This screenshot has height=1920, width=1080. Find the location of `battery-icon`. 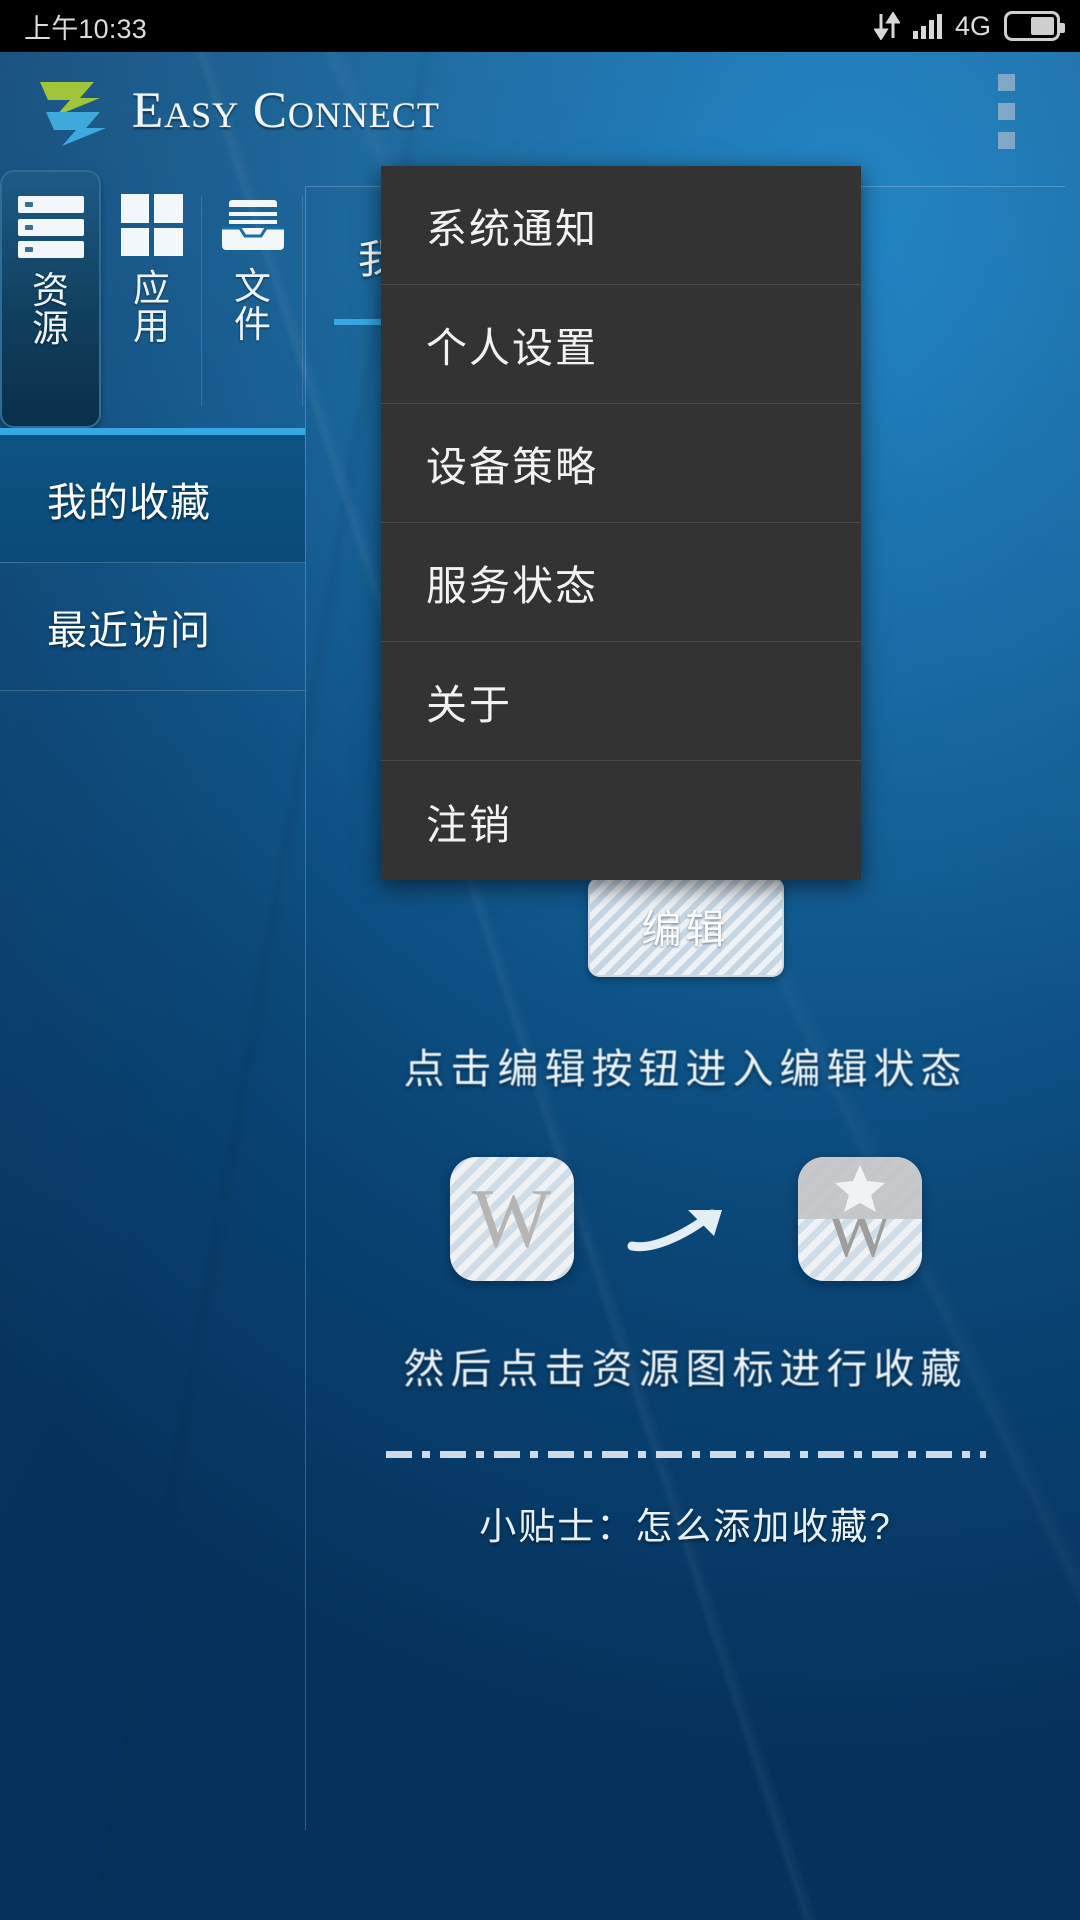

battery-icon is located at coordinates (1034, 26).